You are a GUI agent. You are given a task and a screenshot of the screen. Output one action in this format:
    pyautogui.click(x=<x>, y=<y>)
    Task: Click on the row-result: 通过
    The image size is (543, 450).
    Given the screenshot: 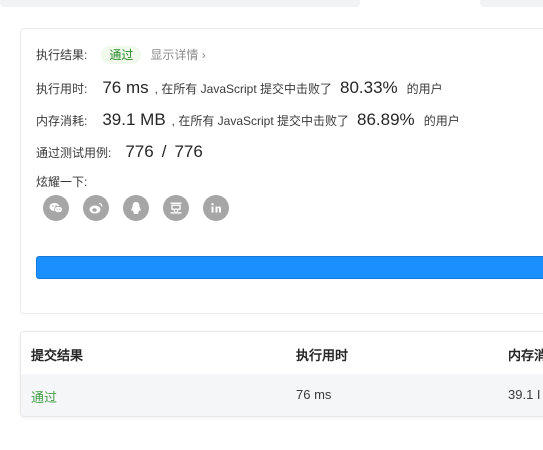 What is the action you would take?
    pyautogui.click(x=44, y=396)
    